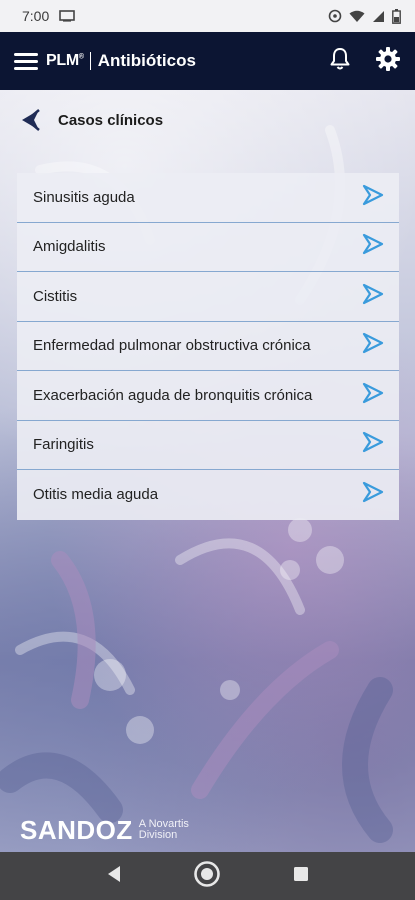  Describe the element at coordinates (208, 495) in the screenshot. I see `list-item: Otitis media aguda` at that location.